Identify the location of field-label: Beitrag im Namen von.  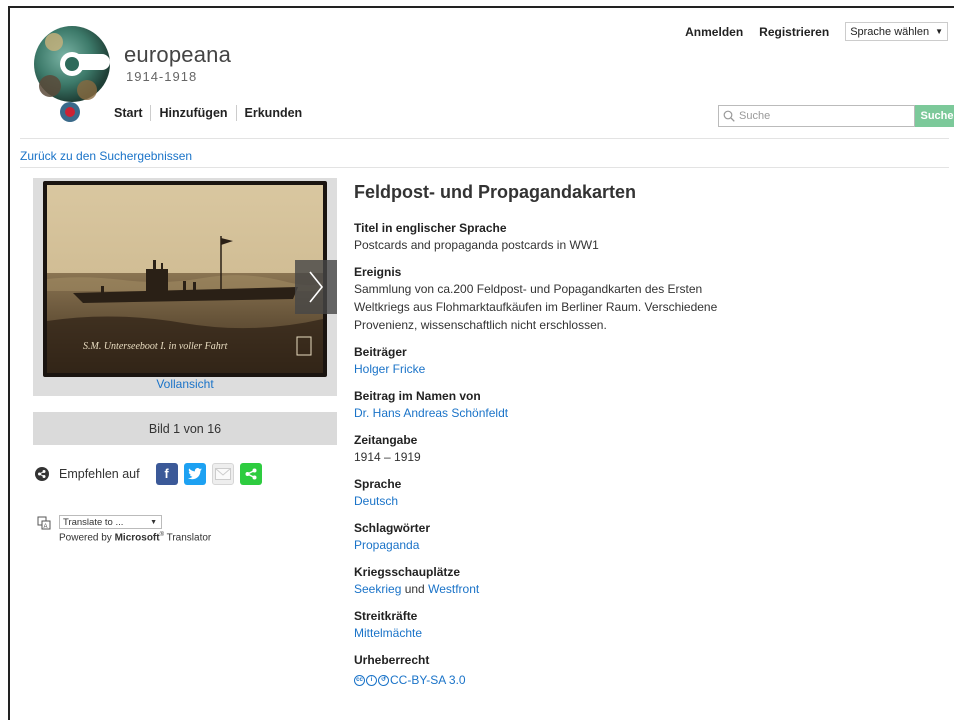
(417, 396).